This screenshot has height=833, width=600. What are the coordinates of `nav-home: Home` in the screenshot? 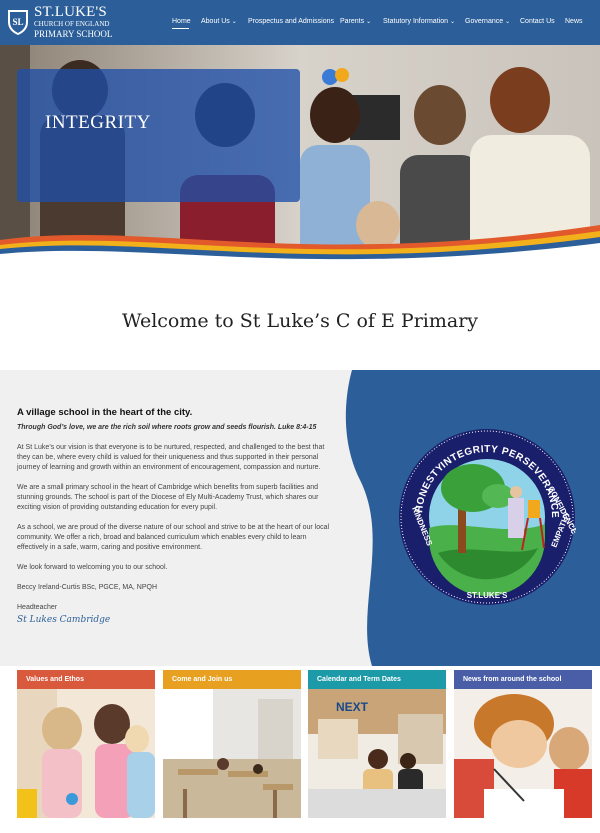 It's located at (181, 21).